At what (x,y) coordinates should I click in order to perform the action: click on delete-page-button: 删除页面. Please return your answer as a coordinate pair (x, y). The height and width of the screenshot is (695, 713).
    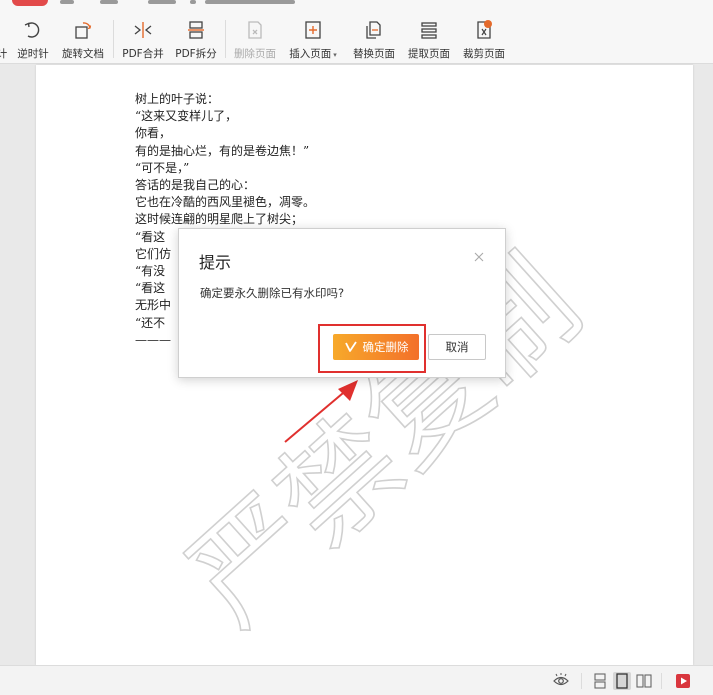
    Looking at the image, I should click on (255, 40).